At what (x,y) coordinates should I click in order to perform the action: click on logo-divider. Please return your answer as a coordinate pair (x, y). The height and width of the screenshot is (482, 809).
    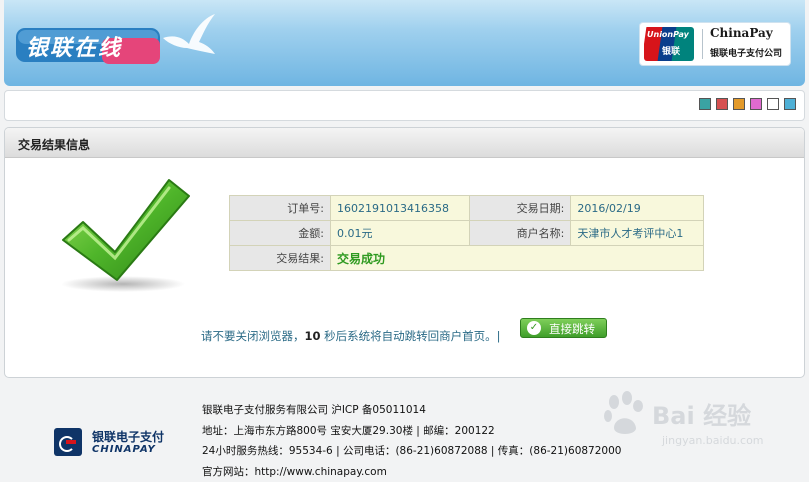
    Looking at the image, I should click on (702, 44).